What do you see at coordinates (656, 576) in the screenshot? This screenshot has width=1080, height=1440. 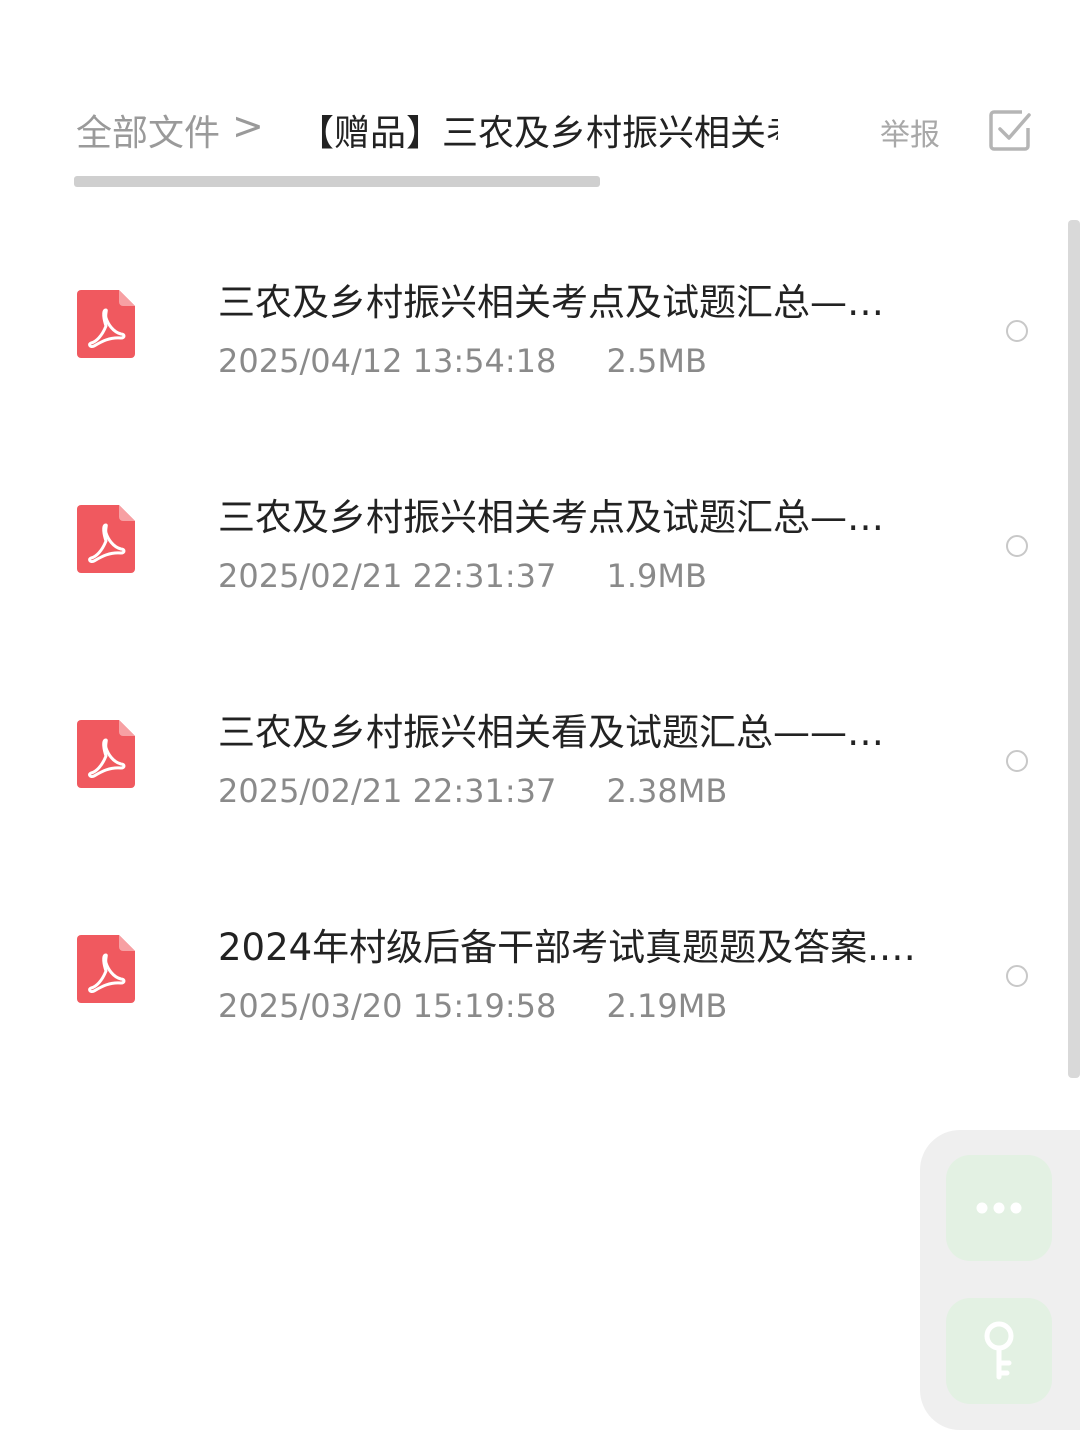 I see `file-size: 1.9MB` at bounding box center [656, 576].